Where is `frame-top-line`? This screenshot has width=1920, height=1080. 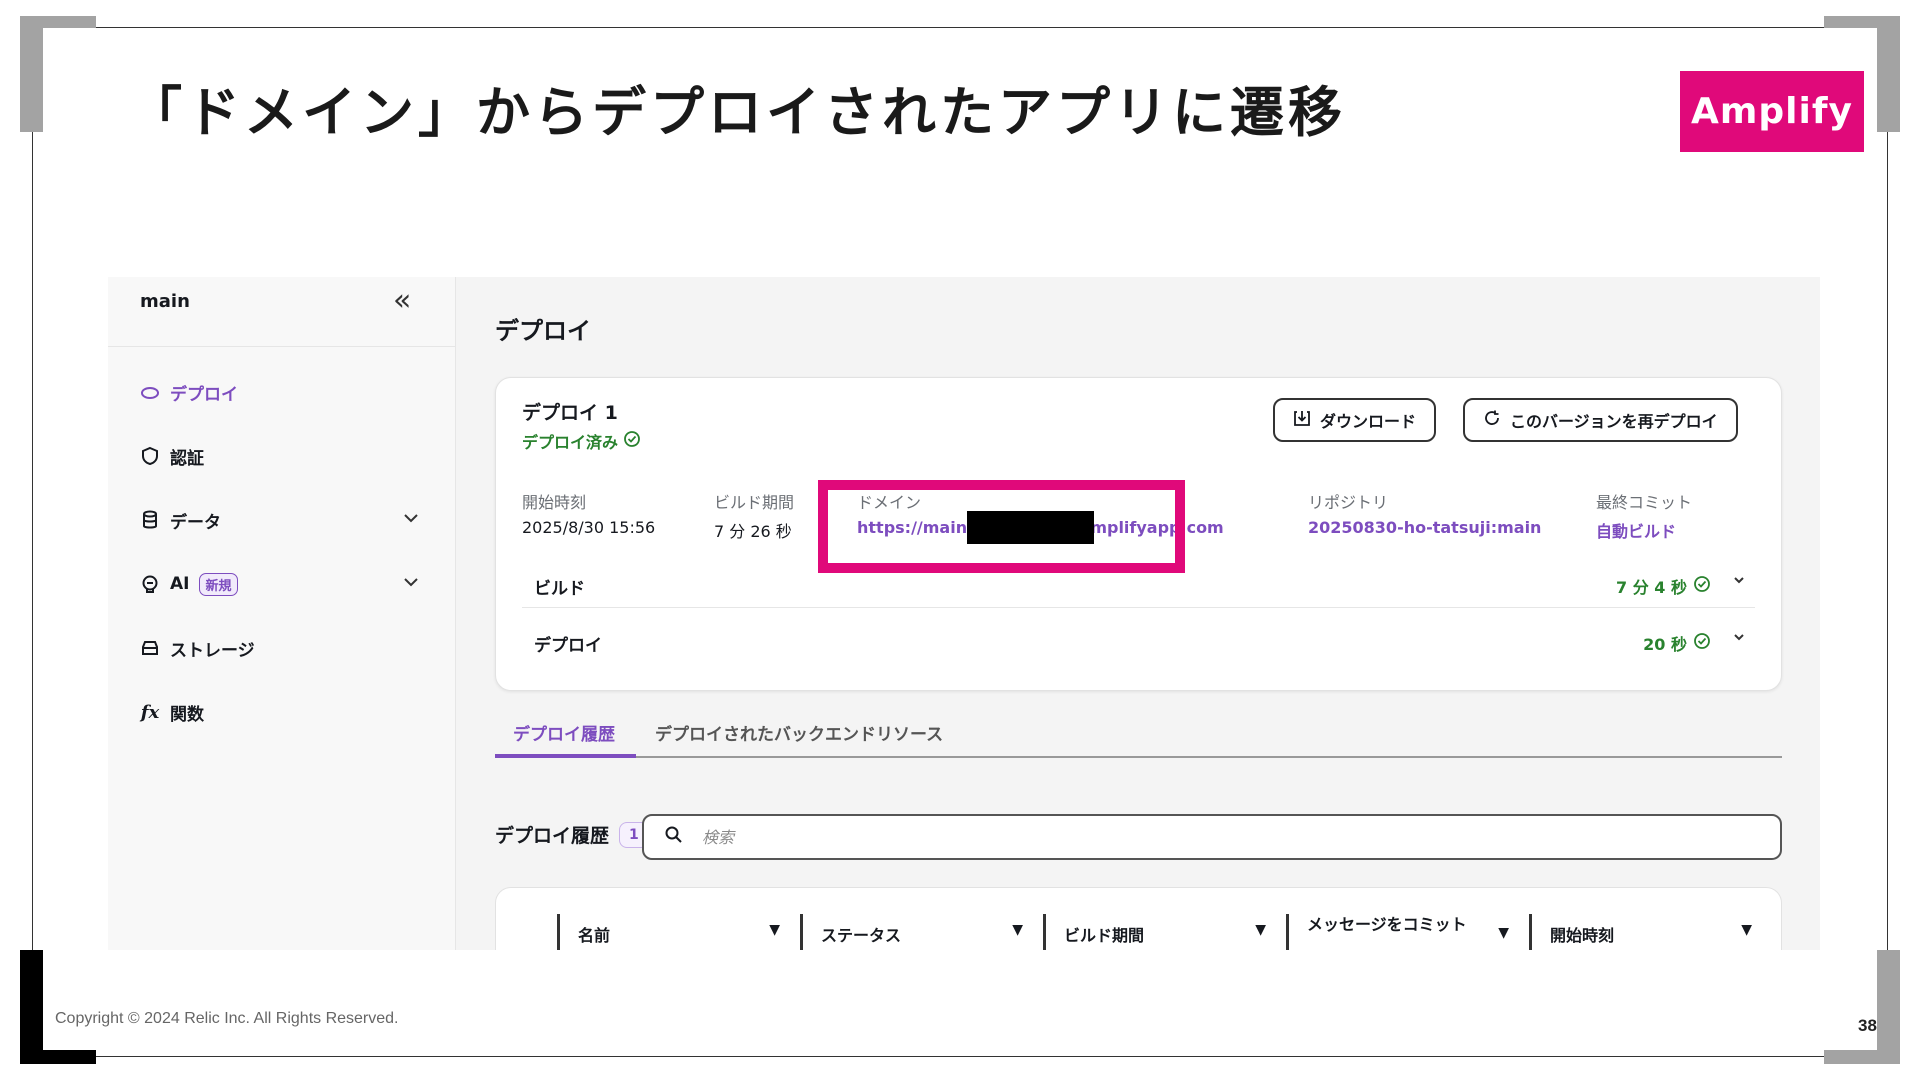 frame-top-line is located at coordinates (960, 27).